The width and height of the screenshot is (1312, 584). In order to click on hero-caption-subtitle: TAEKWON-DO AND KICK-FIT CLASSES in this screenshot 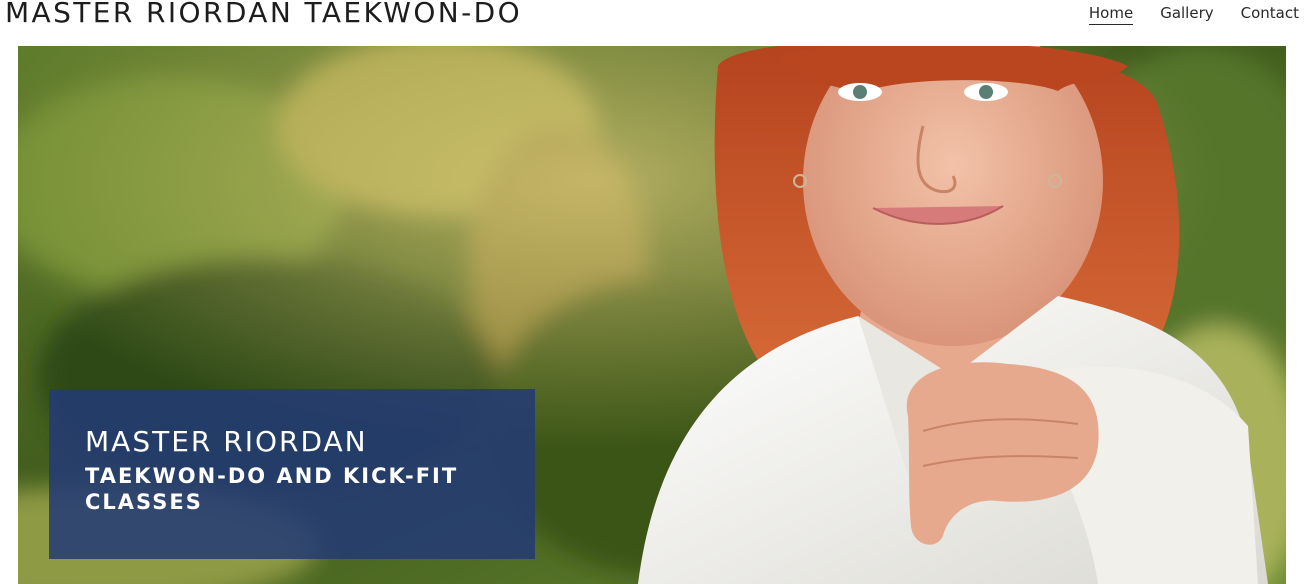, I will do `click(272, 489)`.